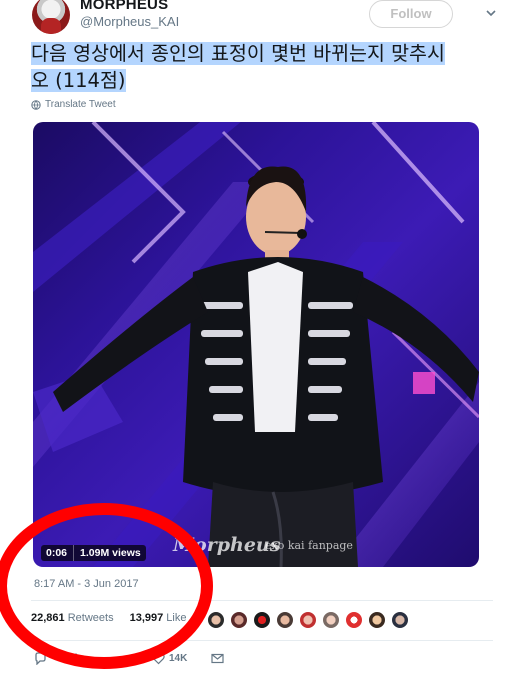 The width and height of the screenshot is (507, 678). Describe the element at coordinates (48, 618) in the screenshot. I see `retweets-count: 22,861` at that location.